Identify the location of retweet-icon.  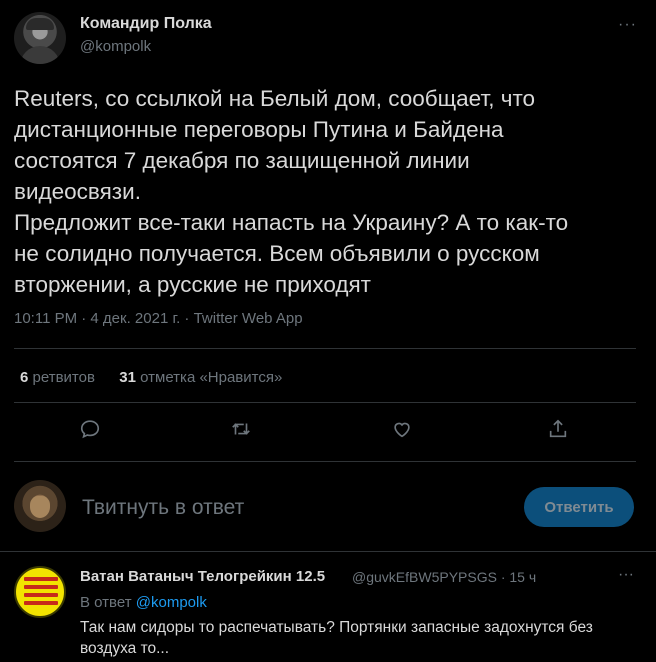
(243, 431).